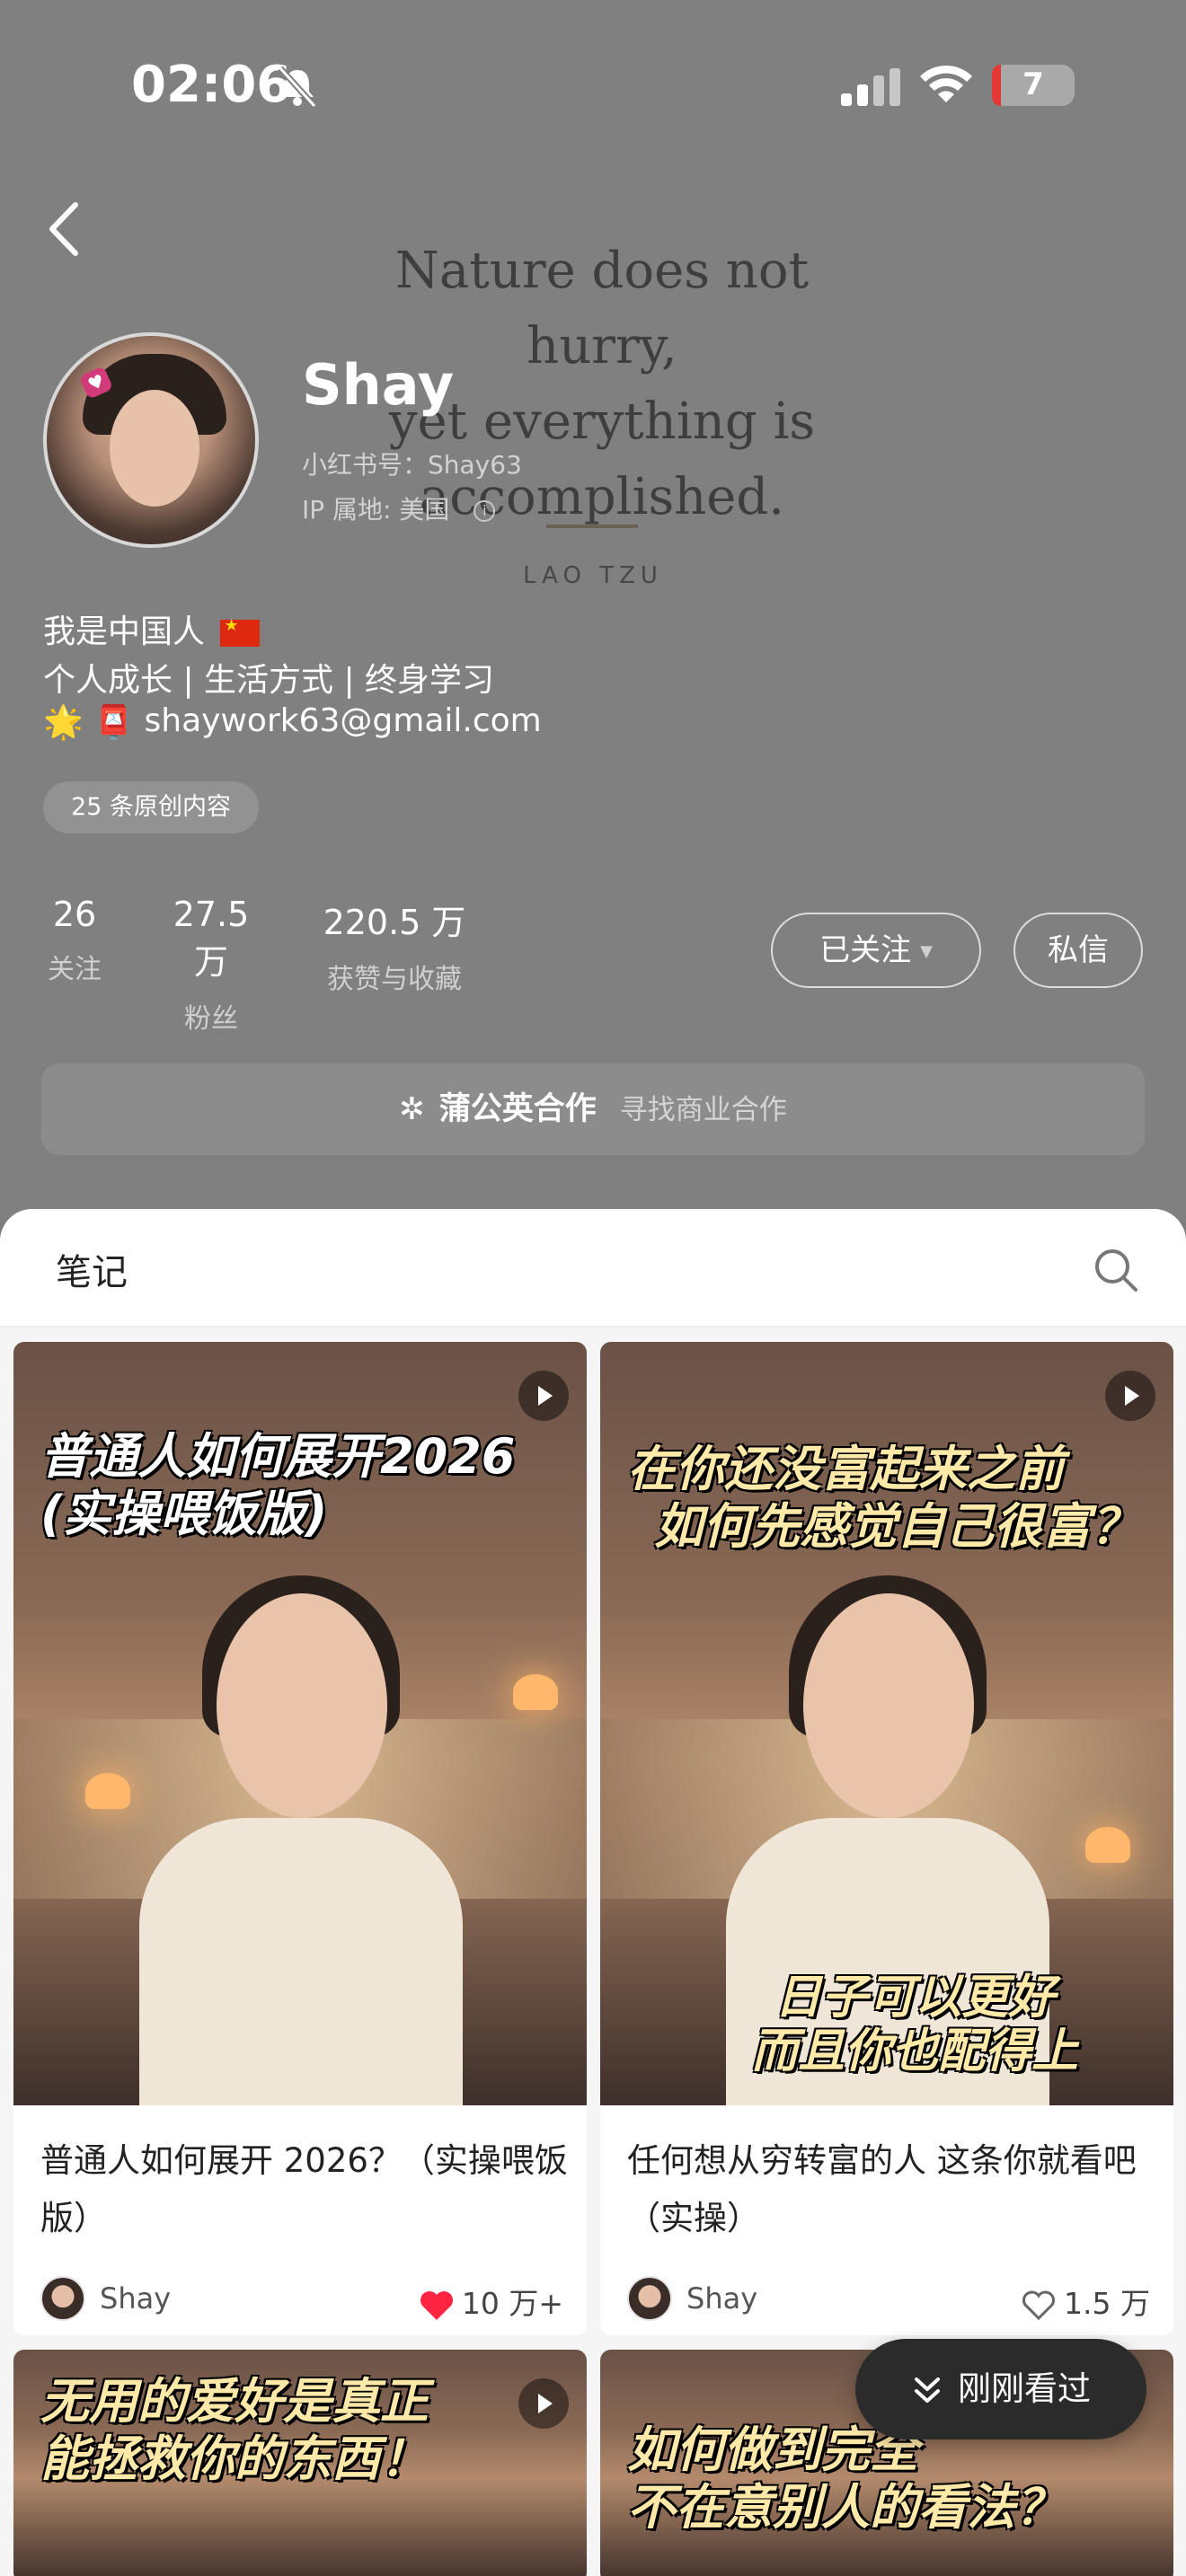 The image size is (1186, 2576). I want to click on china-flag-icon, so click(240, 631).